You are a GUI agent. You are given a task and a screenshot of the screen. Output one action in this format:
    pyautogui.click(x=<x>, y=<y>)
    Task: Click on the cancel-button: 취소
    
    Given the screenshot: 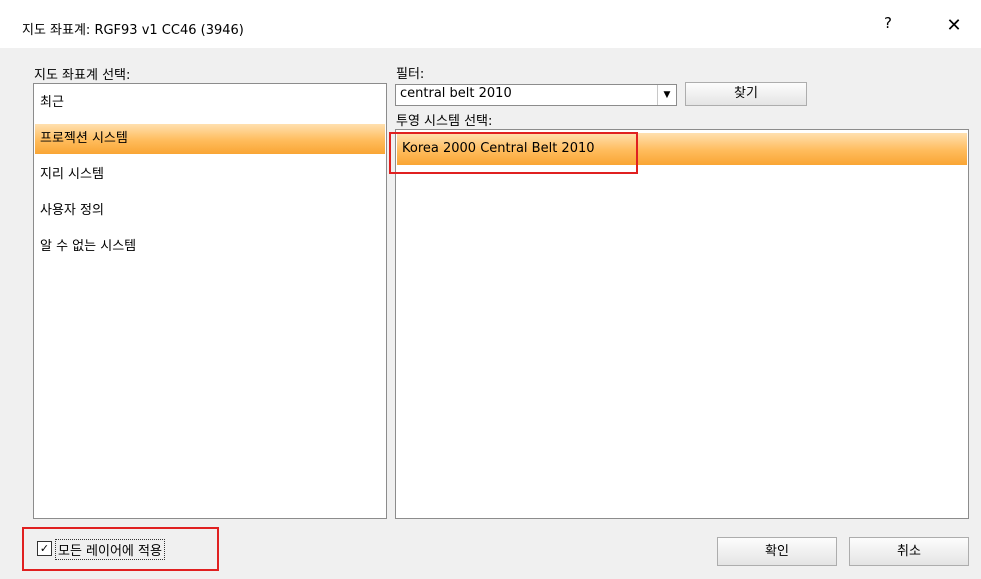 What is the action you would take?
    pyautogui.click(x=909, y=551)
    